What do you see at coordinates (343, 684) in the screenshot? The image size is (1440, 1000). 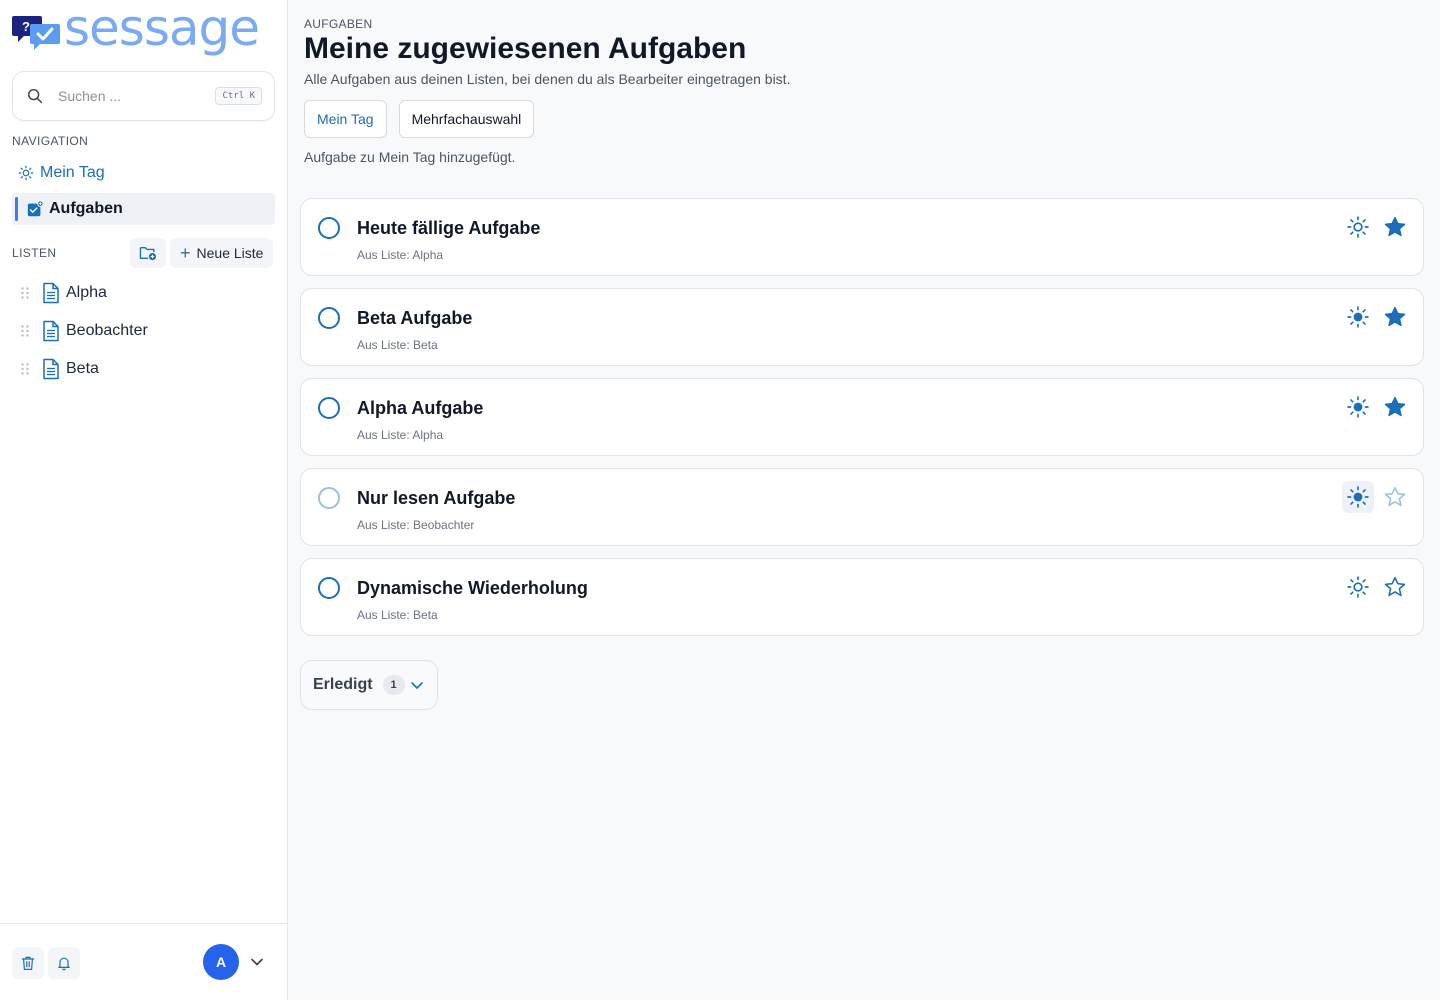 I see `completed-label: Erledigt` at bounding box center [343, 684].